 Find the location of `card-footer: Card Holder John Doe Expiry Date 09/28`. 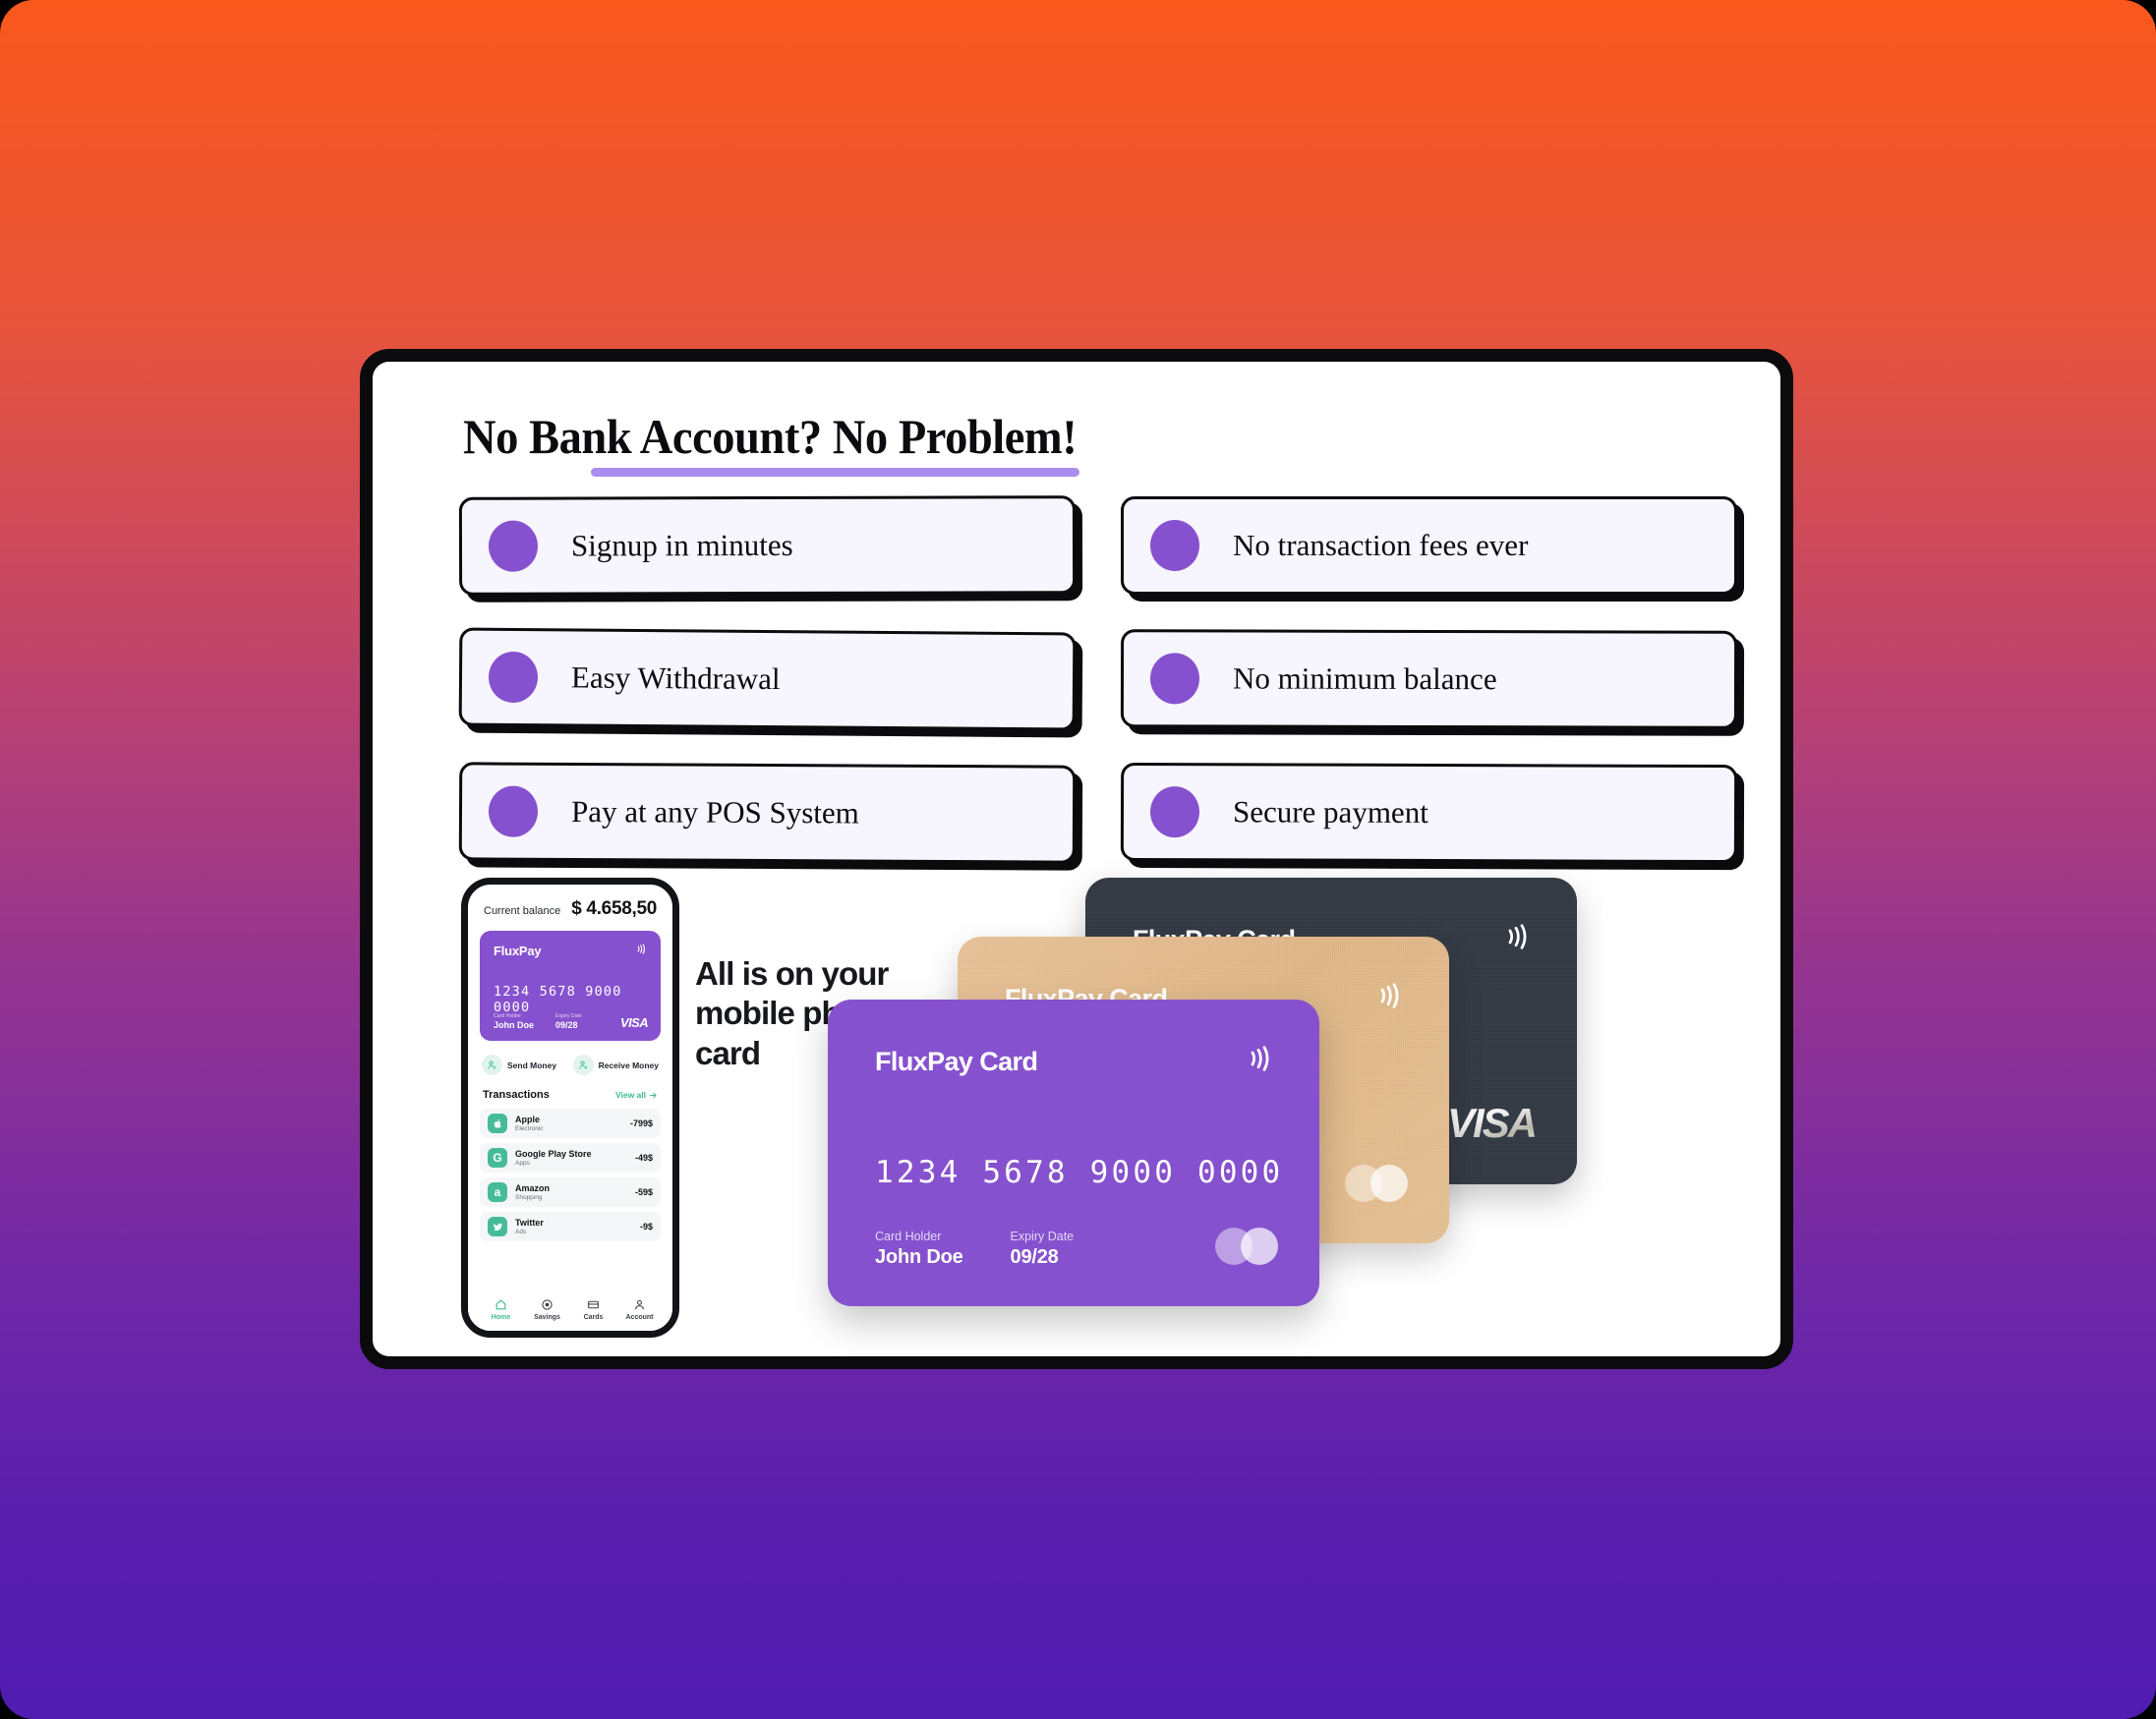

card-footer: Card Holder John Doe Expiry Date 09/28 is located at coordinates (975, 1249).